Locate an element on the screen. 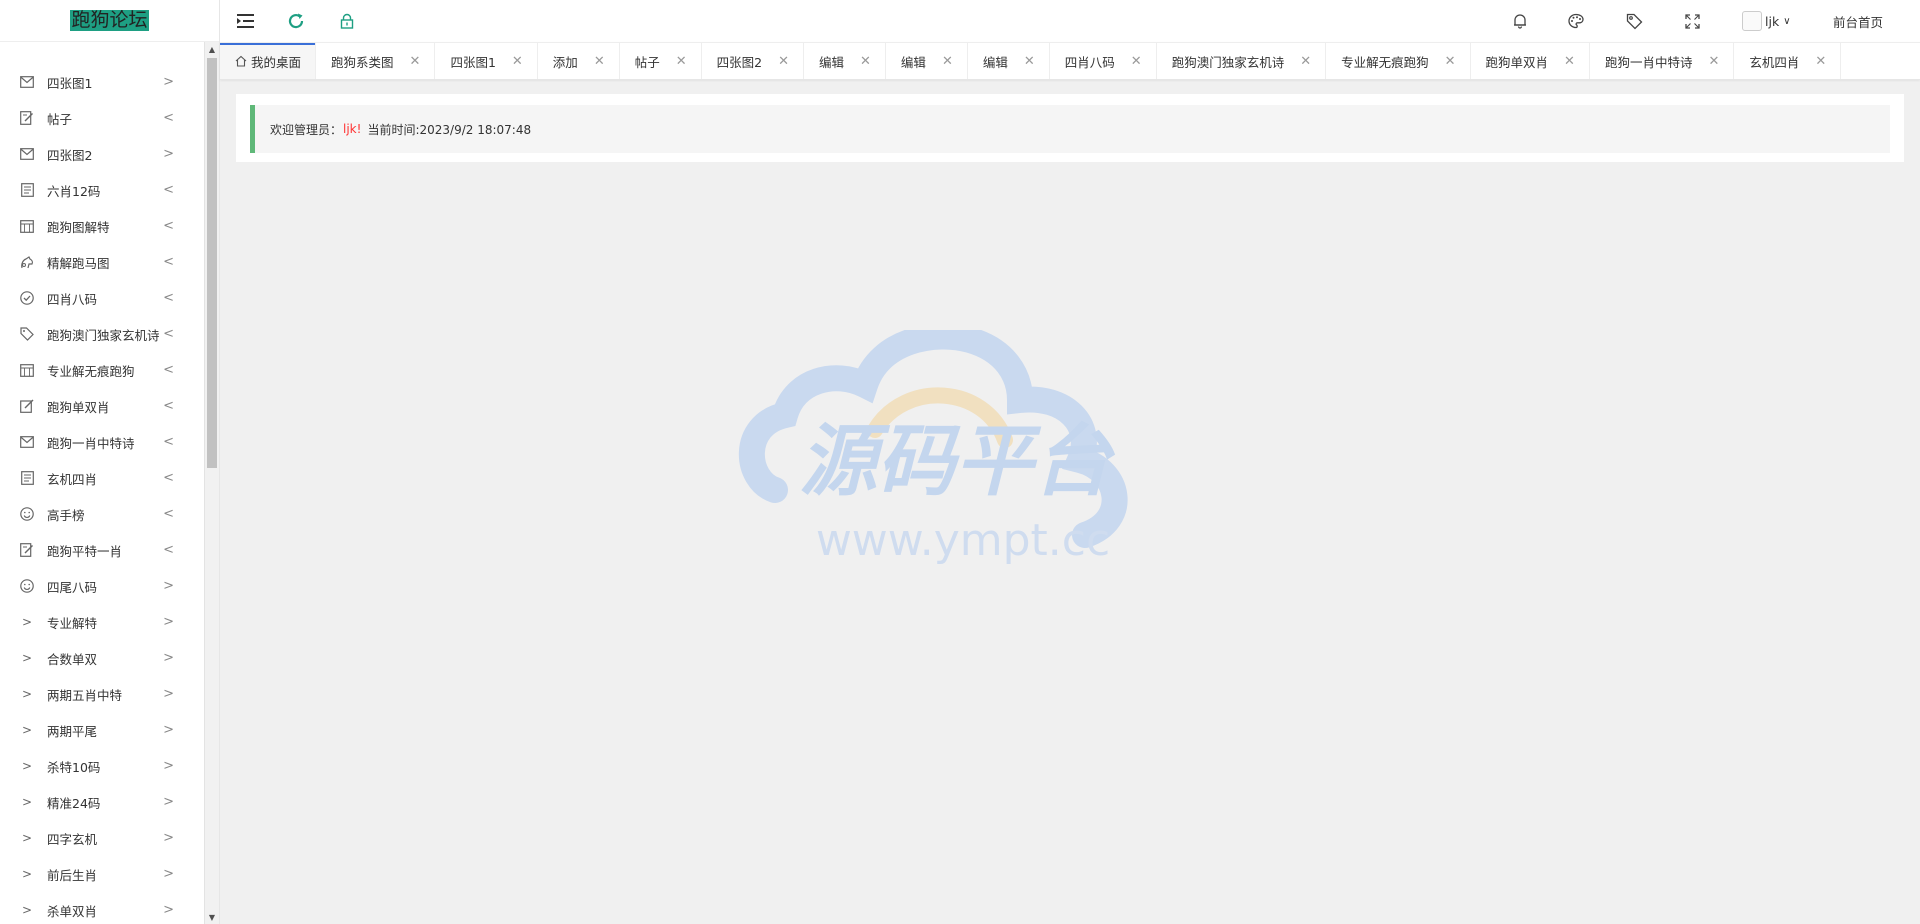 The image size is (1920, 924). check-circle-icon is located at coordinates (27, 298).